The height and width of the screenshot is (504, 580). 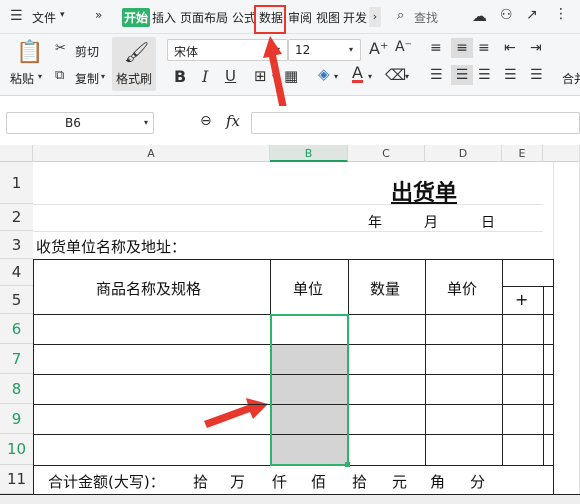 I want to click on row-header-6: 6, so click(x=16, y=329).